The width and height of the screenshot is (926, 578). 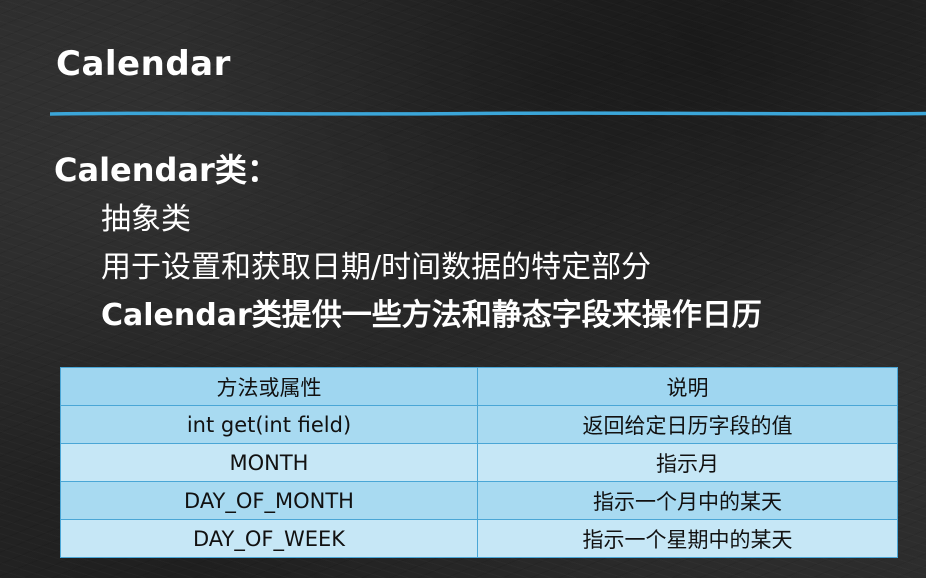 I want to click on table-cell-description: 指示月, so click(x=687, y=462).